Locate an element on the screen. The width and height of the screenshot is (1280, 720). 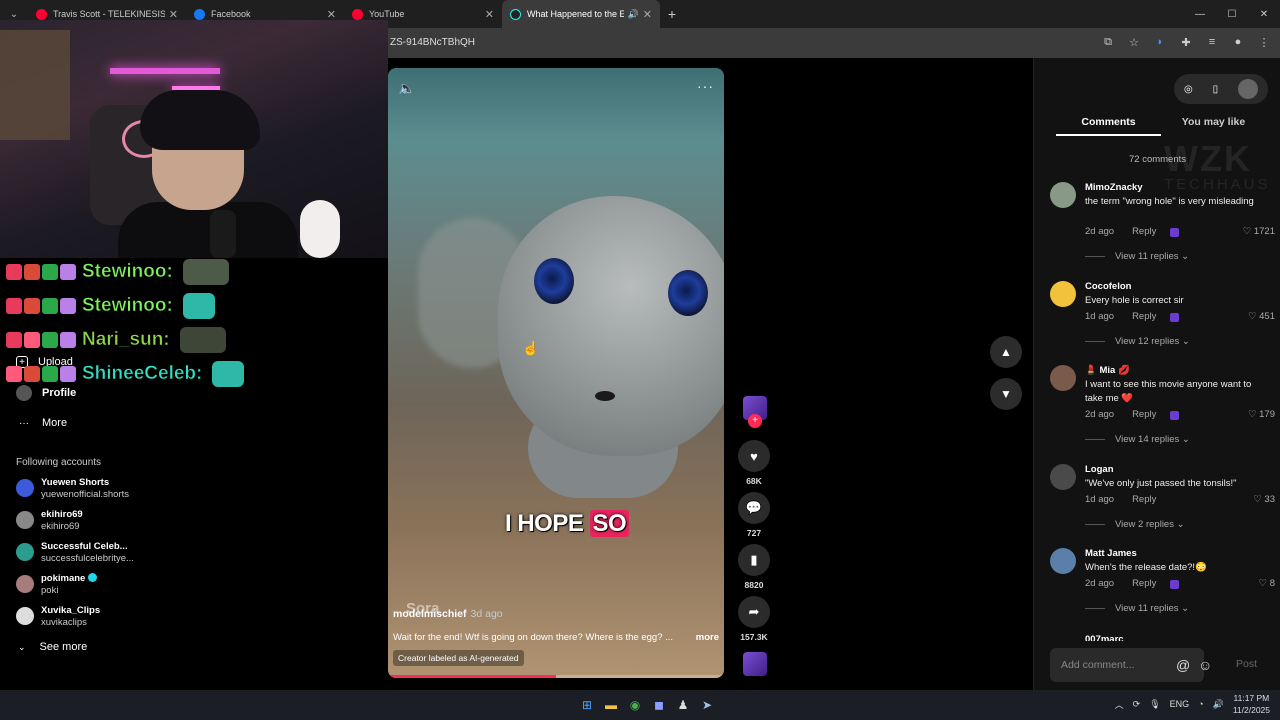
more-nav: ··· More is located at coordinates (41, 423).